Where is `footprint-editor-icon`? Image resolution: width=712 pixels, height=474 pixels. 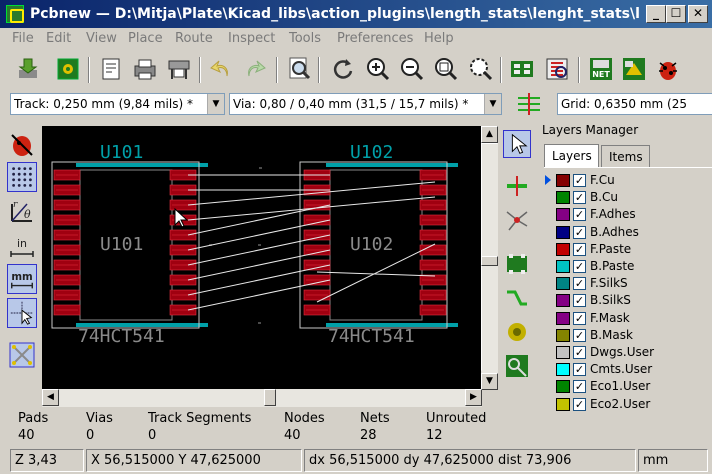
footprint-editor-icon is located at coordinates (557, 69).